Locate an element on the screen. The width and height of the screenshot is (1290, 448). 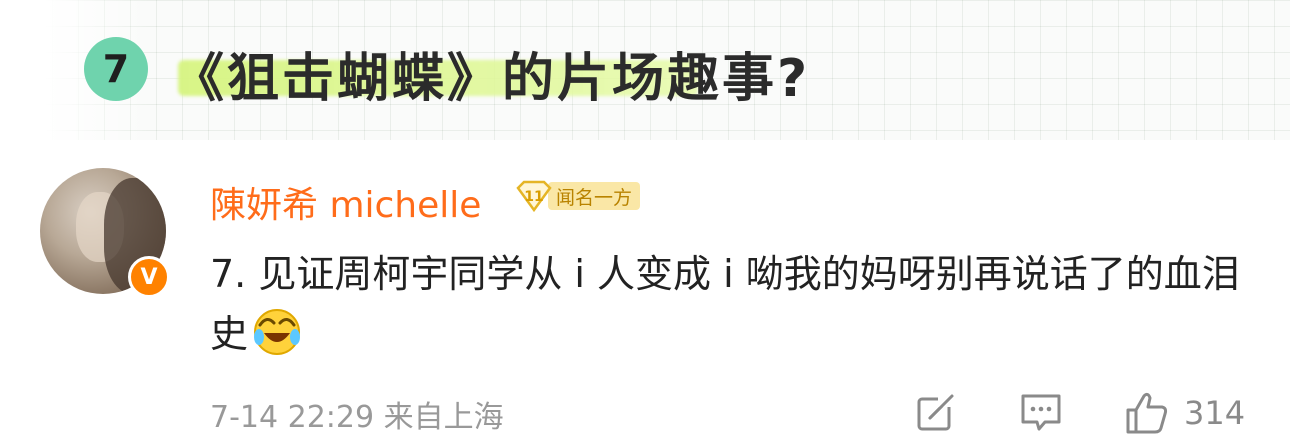
comment-button is located at coordinates (1041, 412).